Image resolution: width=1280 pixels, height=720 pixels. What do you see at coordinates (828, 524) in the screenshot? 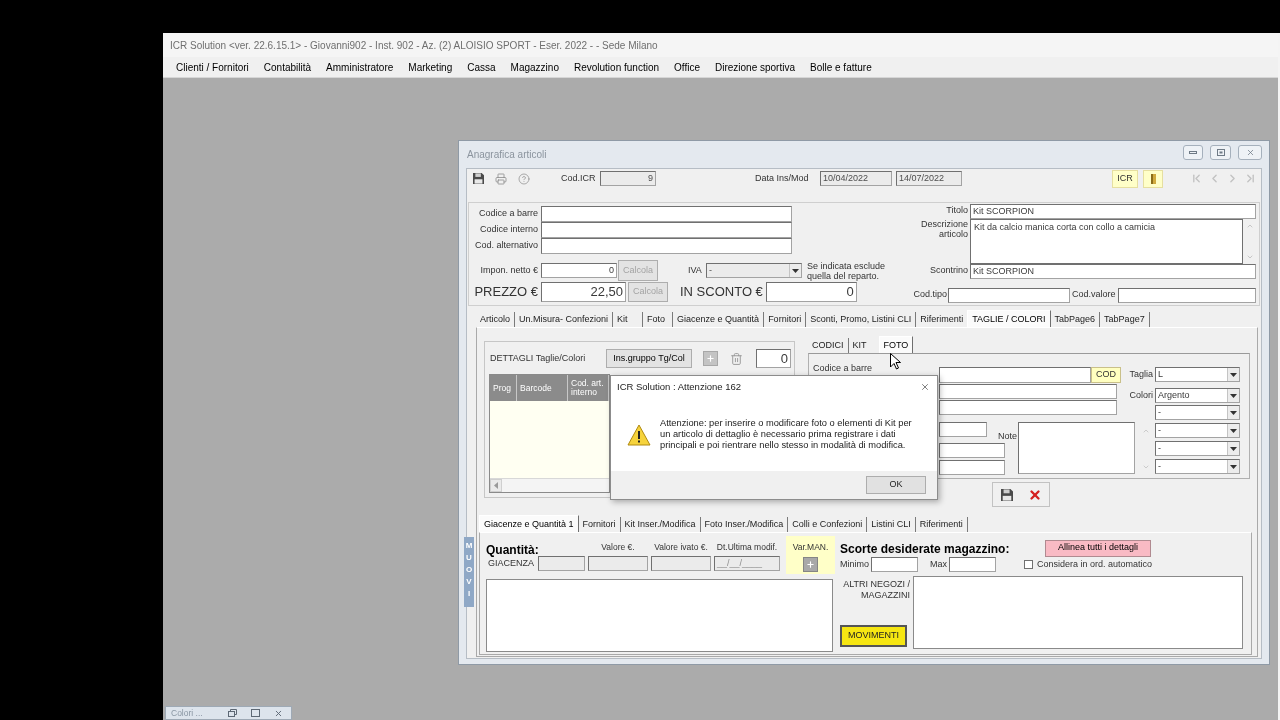
I see `tab: Colli e Confezioni` at bounding box center [828, 524].